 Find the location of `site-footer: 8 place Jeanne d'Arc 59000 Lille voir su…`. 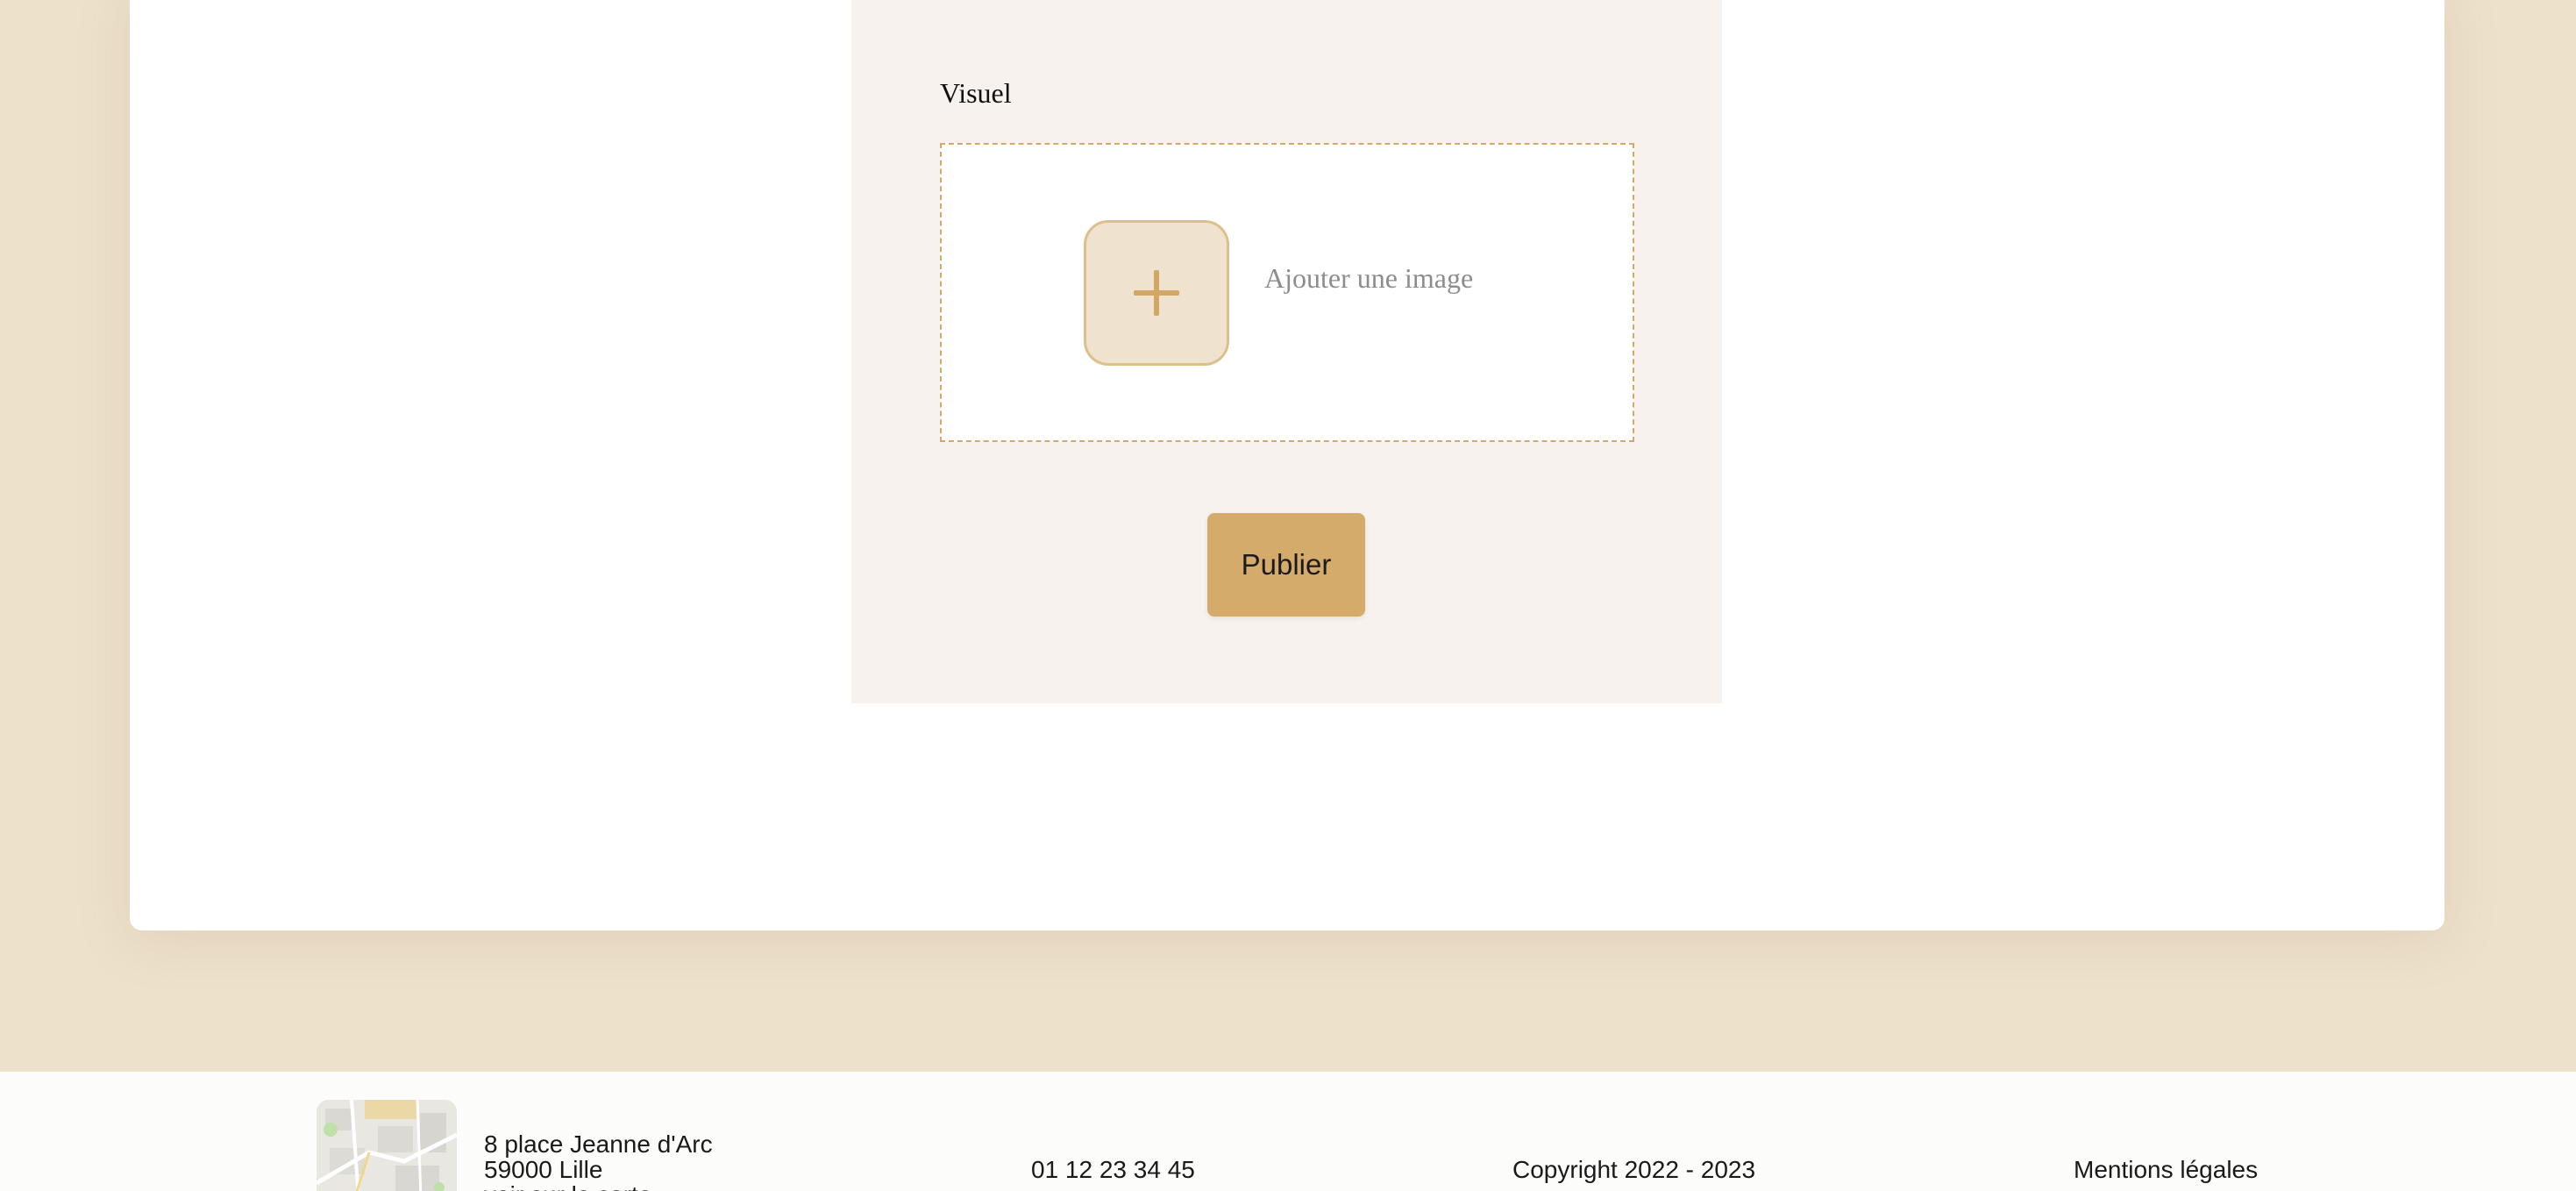

site-footer: 8 place Jeanne d'Arc 59000 Lille voir su… is located at coordinates (1288, 1131).